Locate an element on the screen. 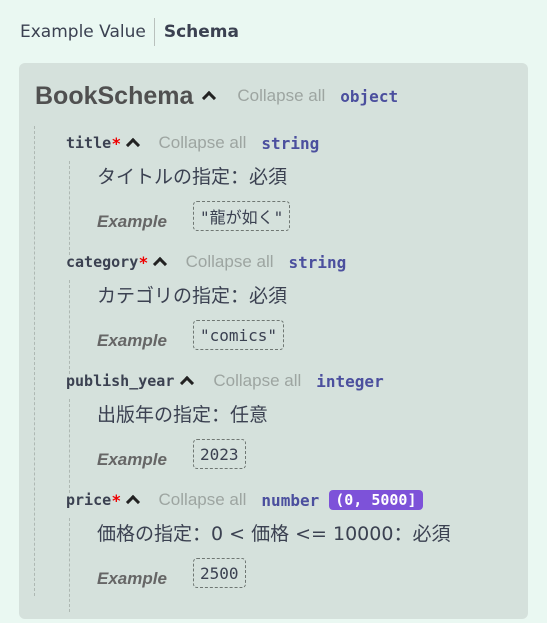 The width and height of the screenshot is (547, 623). schema-title-row: BookSchema Collapse all object is located at coordinates (216, 96).